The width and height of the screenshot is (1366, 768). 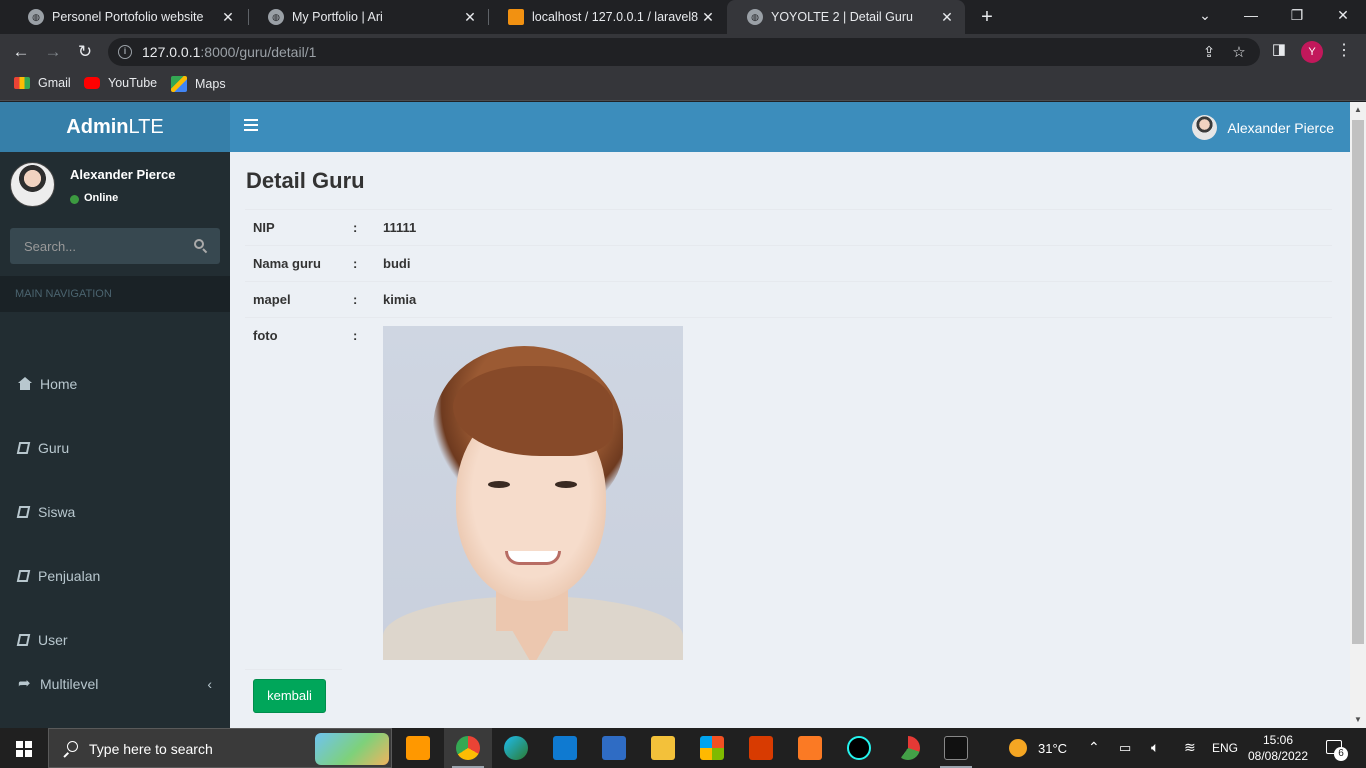 I want to click on battery-icon: ▭, so click(x=1125, y=748).